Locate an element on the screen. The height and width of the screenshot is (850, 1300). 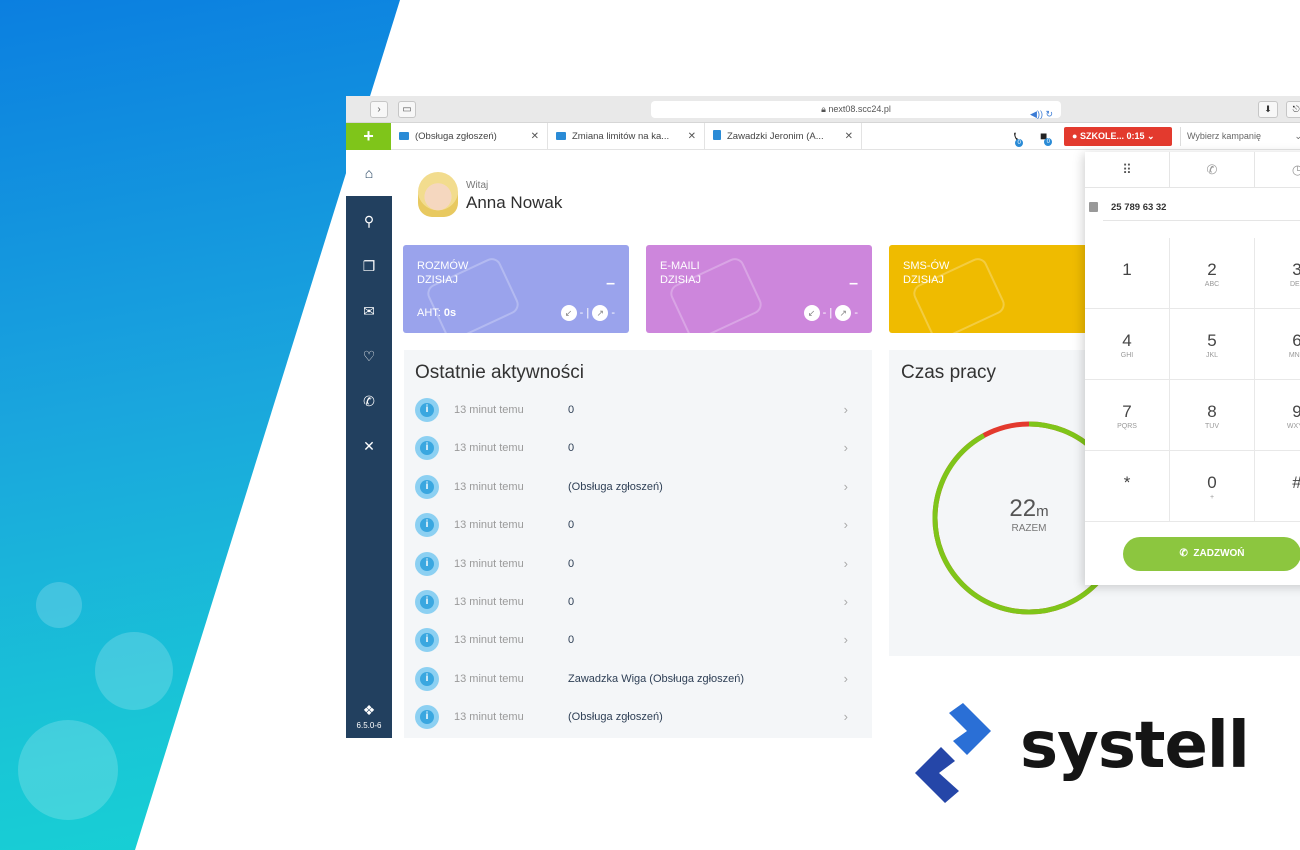
key-digit: 2 is located at coordinates (1212, 269).